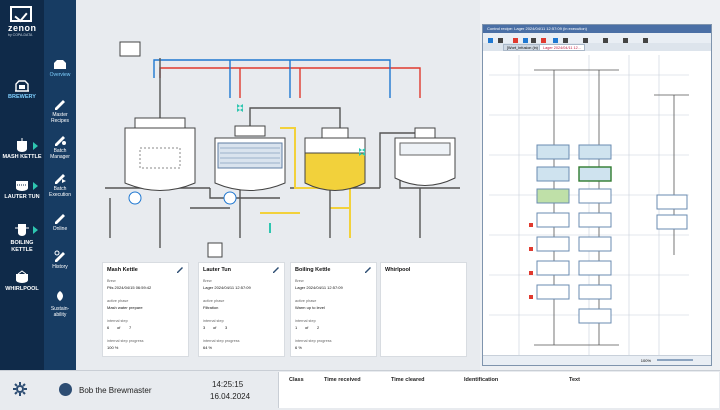  What do you see at coordinates (246, 191) in the screenshot?
I see `lauter-tun-tank` at bounding box center [246, 191].